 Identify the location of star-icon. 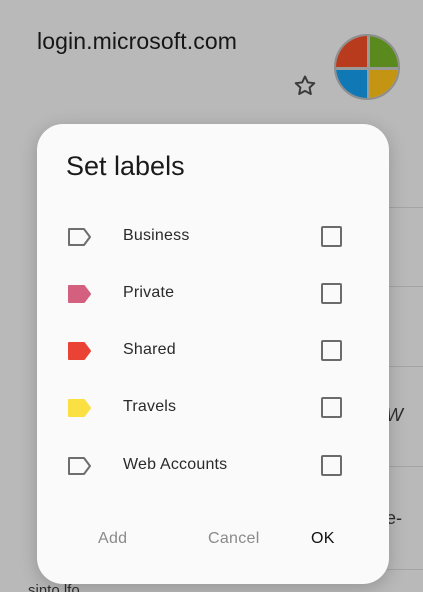
(305, 86).